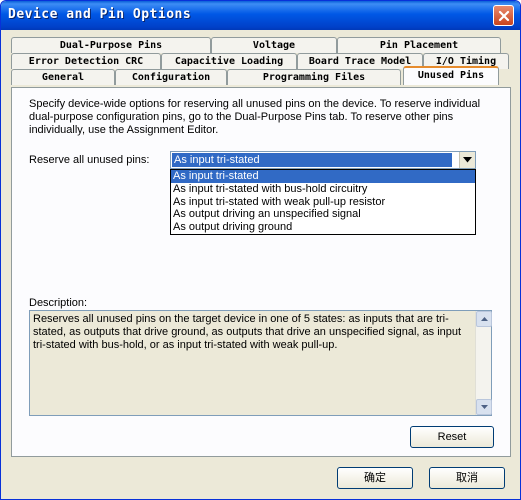  Describe the element at coordinates (111, 45) in the screenshot. I see `tab-dual-purpose-pins: Dual-Purpose Pins` at that location.